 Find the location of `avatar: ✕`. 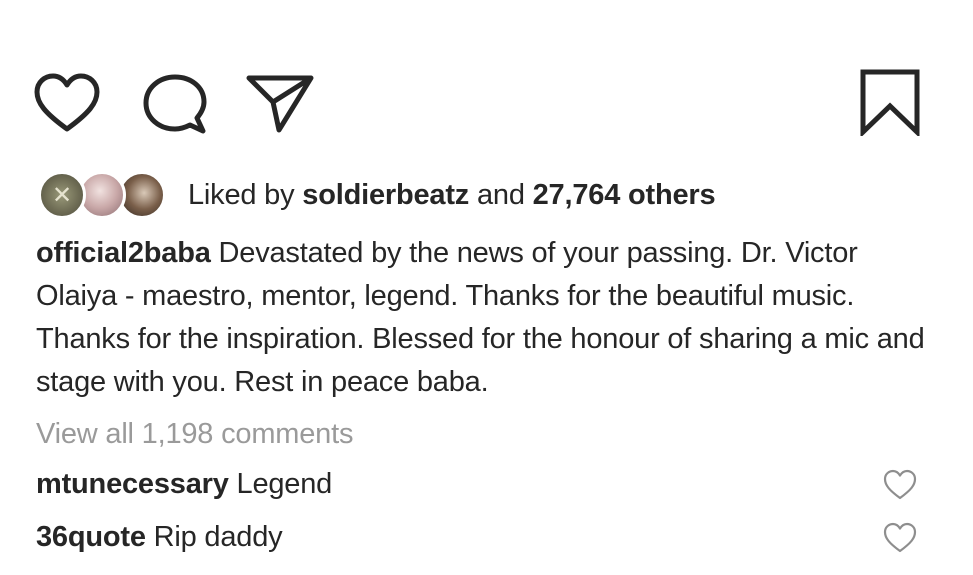

avatar: ✕ is located at coordinates (62, 195).